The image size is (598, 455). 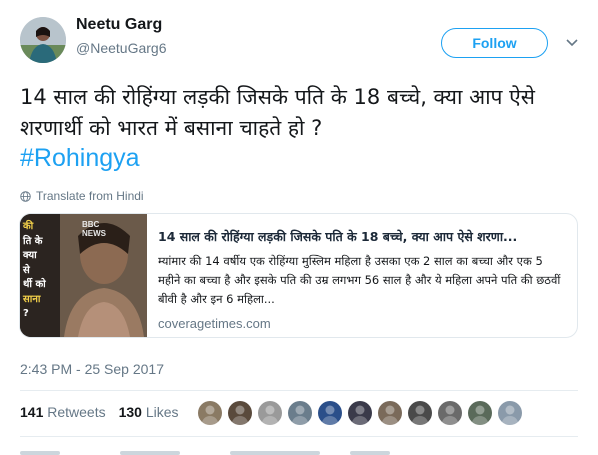 I want to click on user-name: Neetu Garg, so click(x=119, y=25).